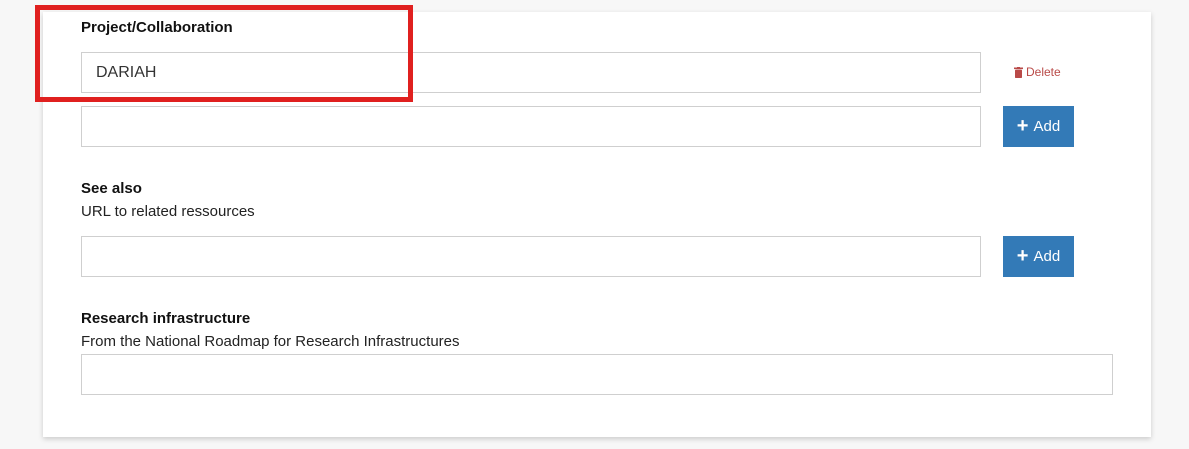 The image size is (1189, 449). What do you see at coordinates (168, 211) in the screenshot?
I see `see-also-help: URL to related ressources` at bounding box center [168, 211].